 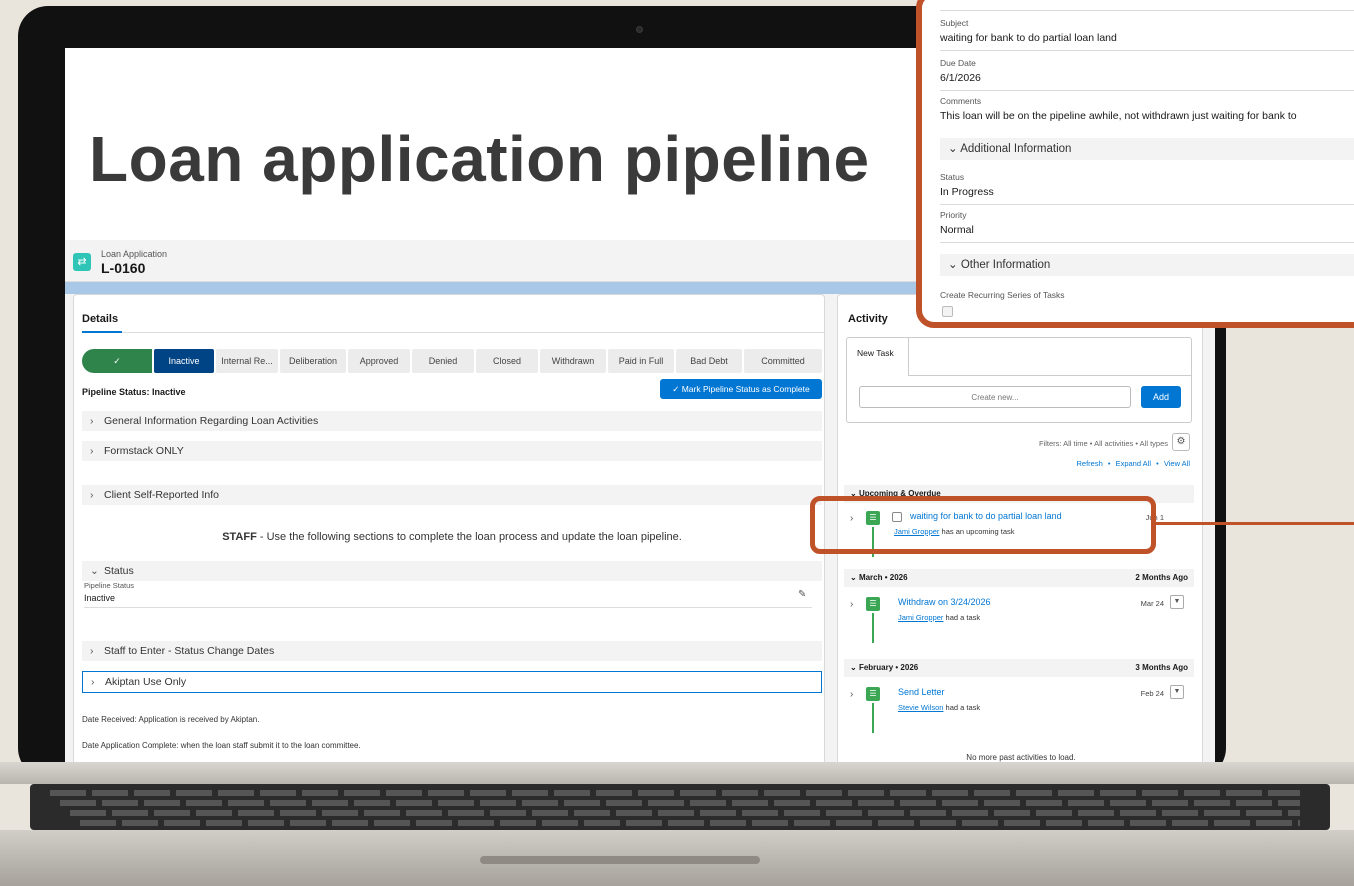 I want to click on section-client-info: › Client Self-Reported Info, so click(x=452, y=495).